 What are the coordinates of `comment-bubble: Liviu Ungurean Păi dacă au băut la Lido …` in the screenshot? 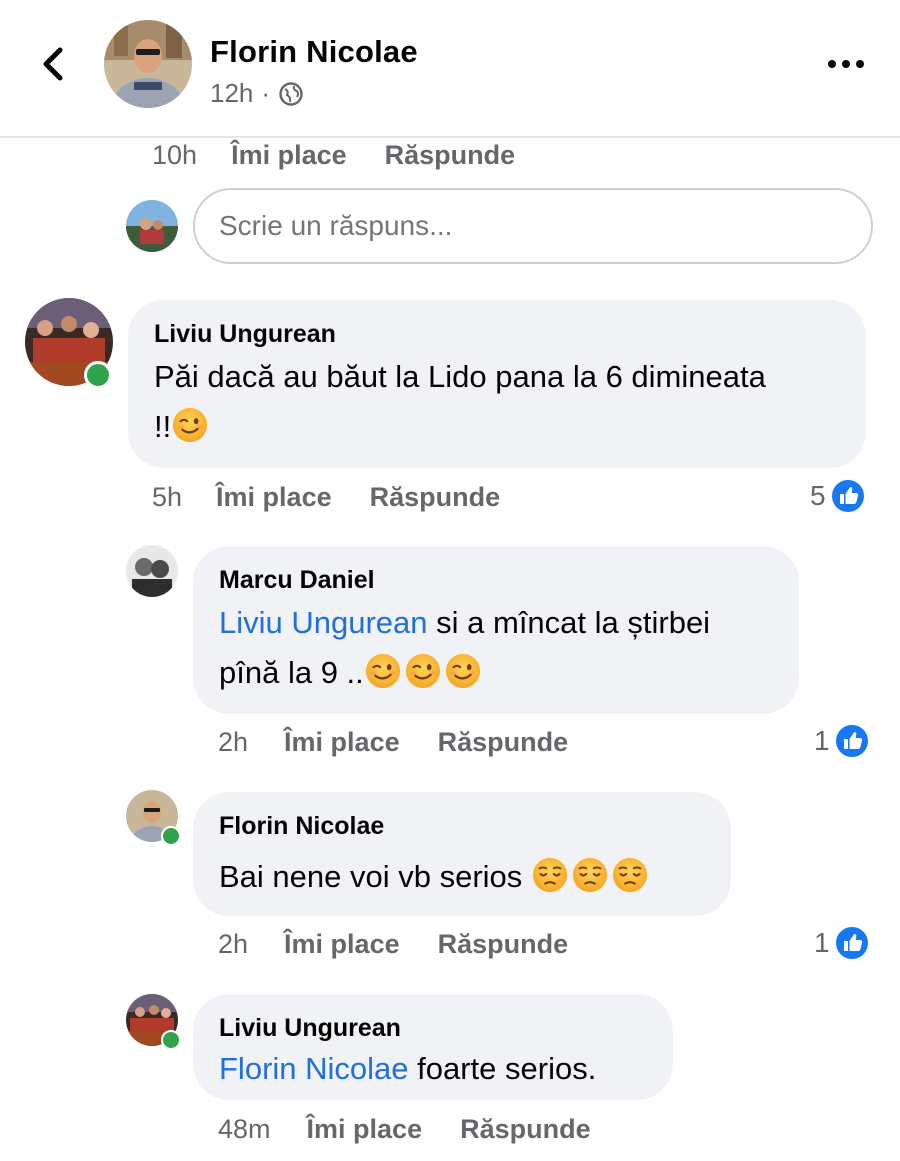 It's located at (497, 384).